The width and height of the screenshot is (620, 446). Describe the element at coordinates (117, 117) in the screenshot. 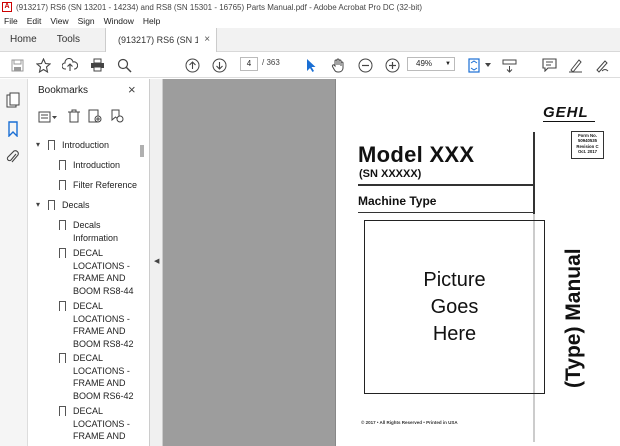

I see `bookmark-properties-icon` at that location.